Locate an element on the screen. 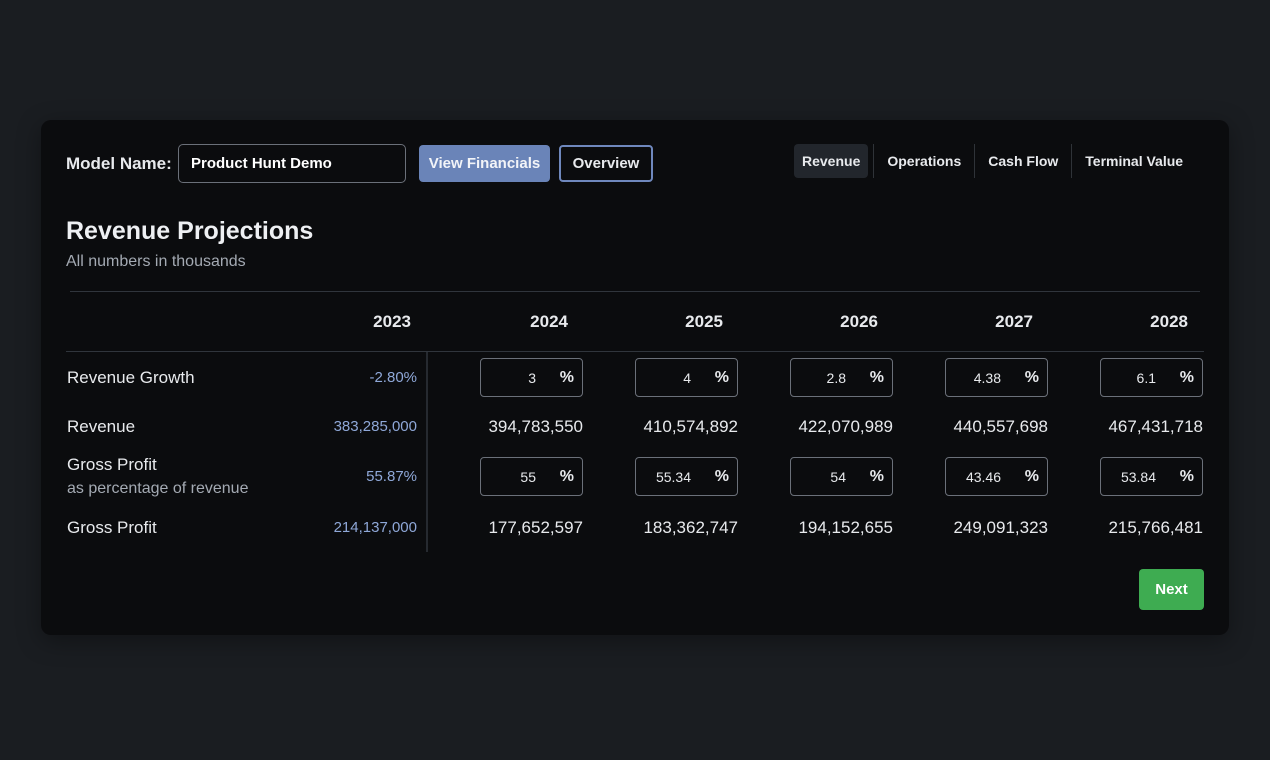 The image size is (1270, 760). gross-profit-2025: 183,362,747 is located at coordinates (690, 527).